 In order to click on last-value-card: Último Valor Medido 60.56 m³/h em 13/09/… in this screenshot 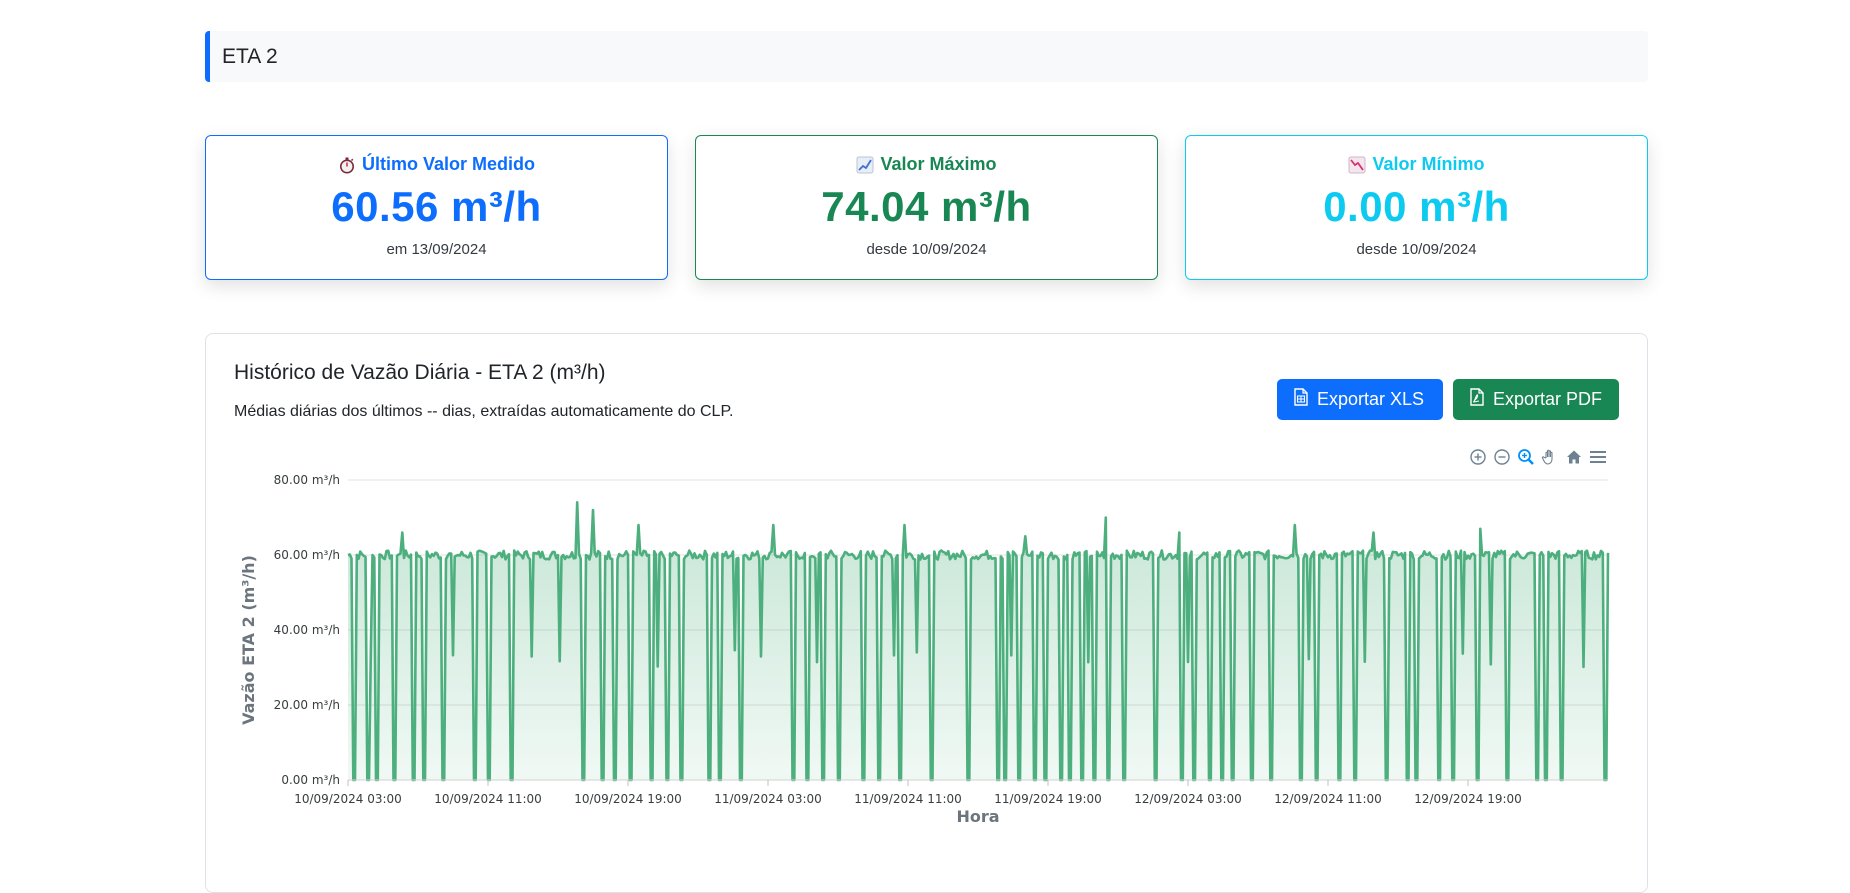, I will do `click(436, 207)`.